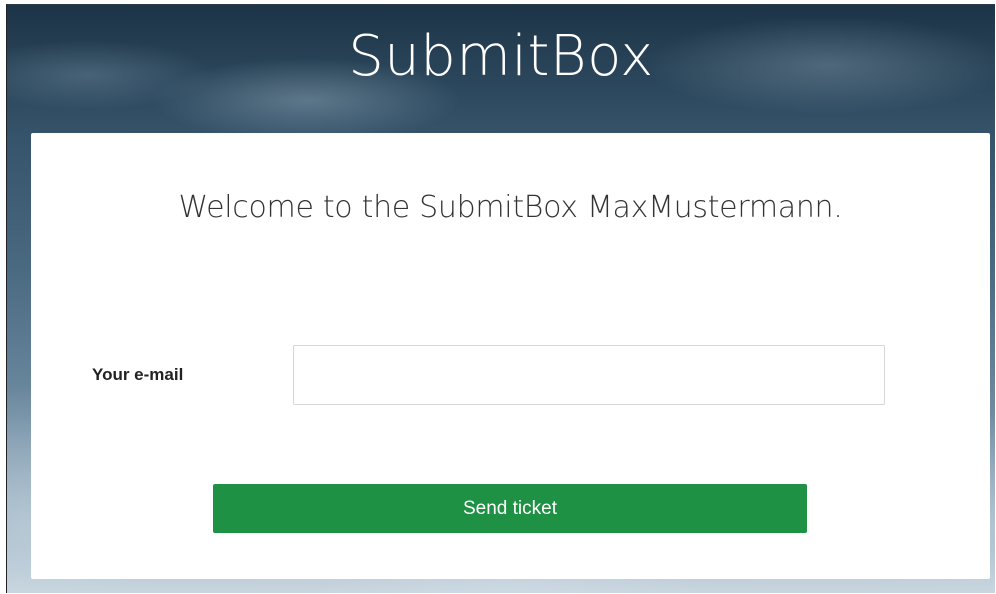 The image size is (996, 594). Describe the element at coordinates (501, 56) in the screenshot. I see `brand-logo-text: SubmitBox` at that location.